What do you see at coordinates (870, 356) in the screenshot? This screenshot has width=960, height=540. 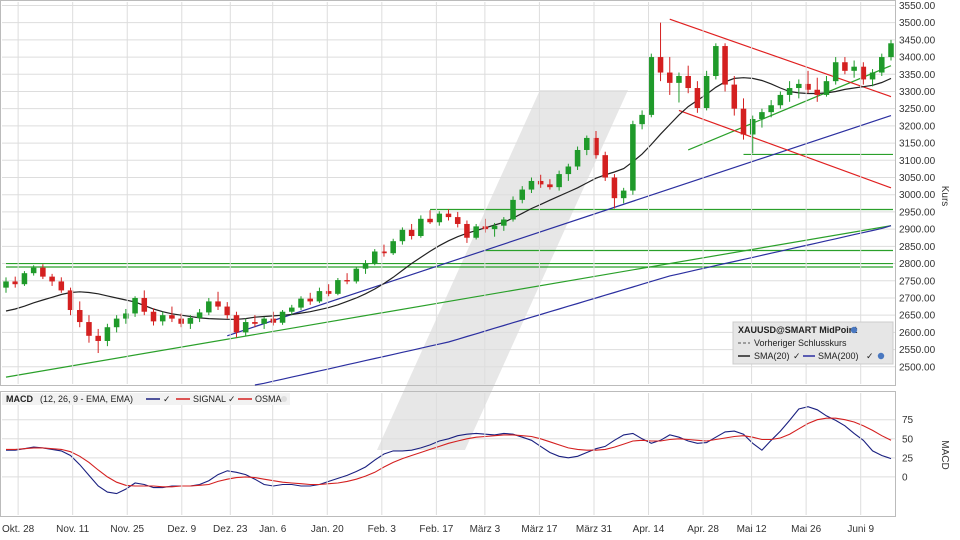 I see `sma200-check-icon: ✓` at bounding box center [870, 356].